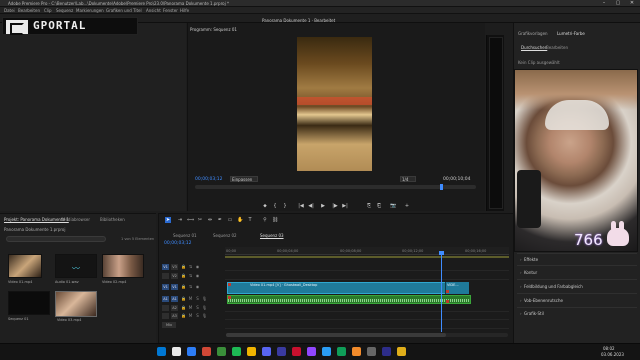 The image size is (640, 360). I want to click on menu-item-datei: Datei, so click(9, 10).